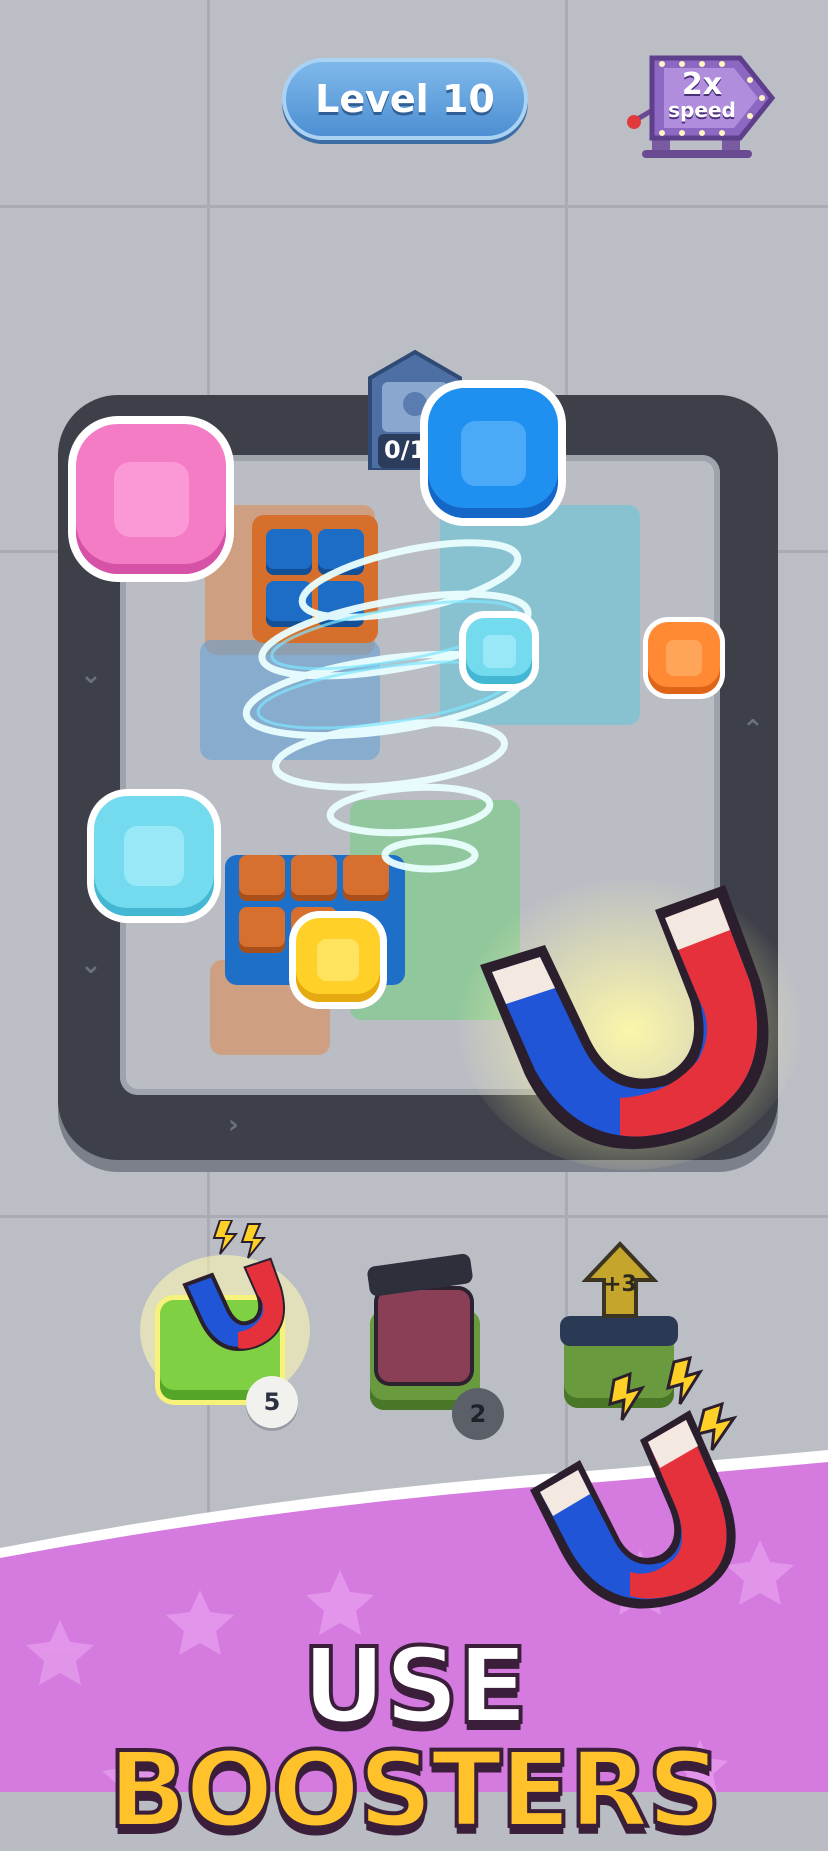 The width and height of the screenshot is (828, 1851). What do you see at coordinates (151, 499) in the screenshot?
I see `flying-cube-pink` at bounding box center [151, 499].